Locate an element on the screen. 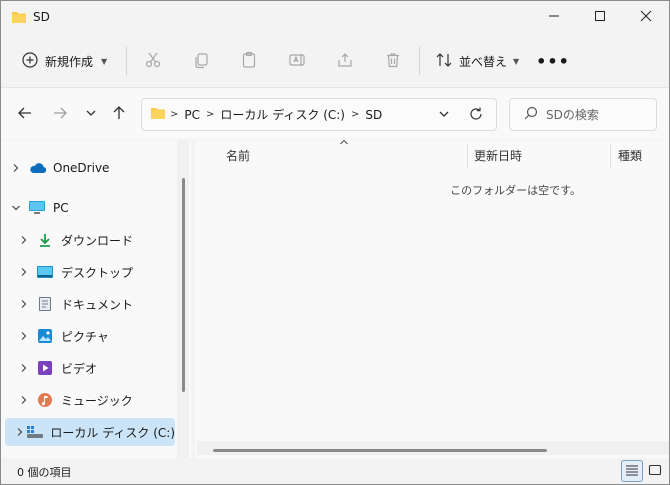 This screenshot has width=670, height=485. copy-button is located at coordinates (201, 61).